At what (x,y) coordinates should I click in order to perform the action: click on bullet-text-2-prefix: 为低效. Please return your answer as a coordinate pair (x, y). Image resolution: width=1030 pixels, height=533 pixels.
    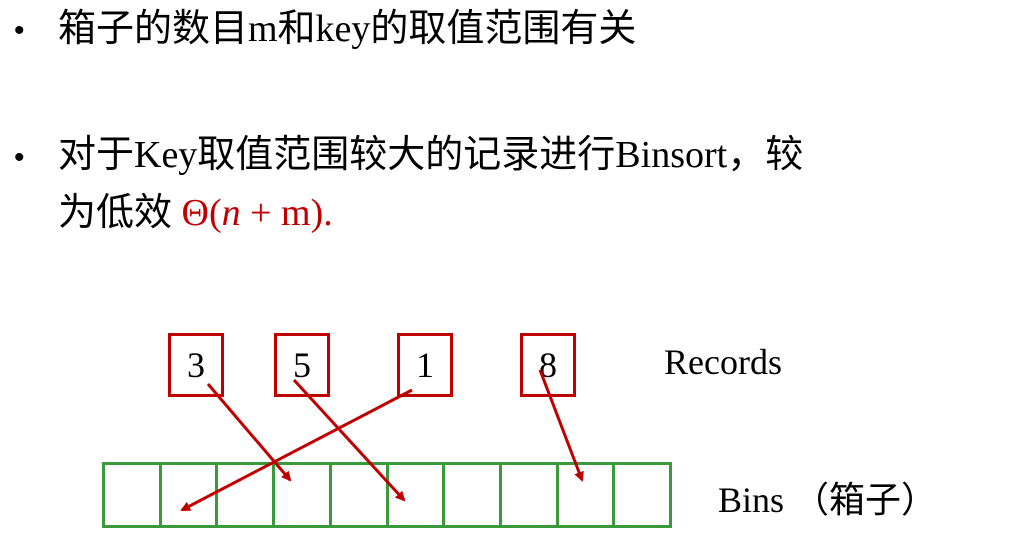
    Looking at the image, I should click on (120, 213).